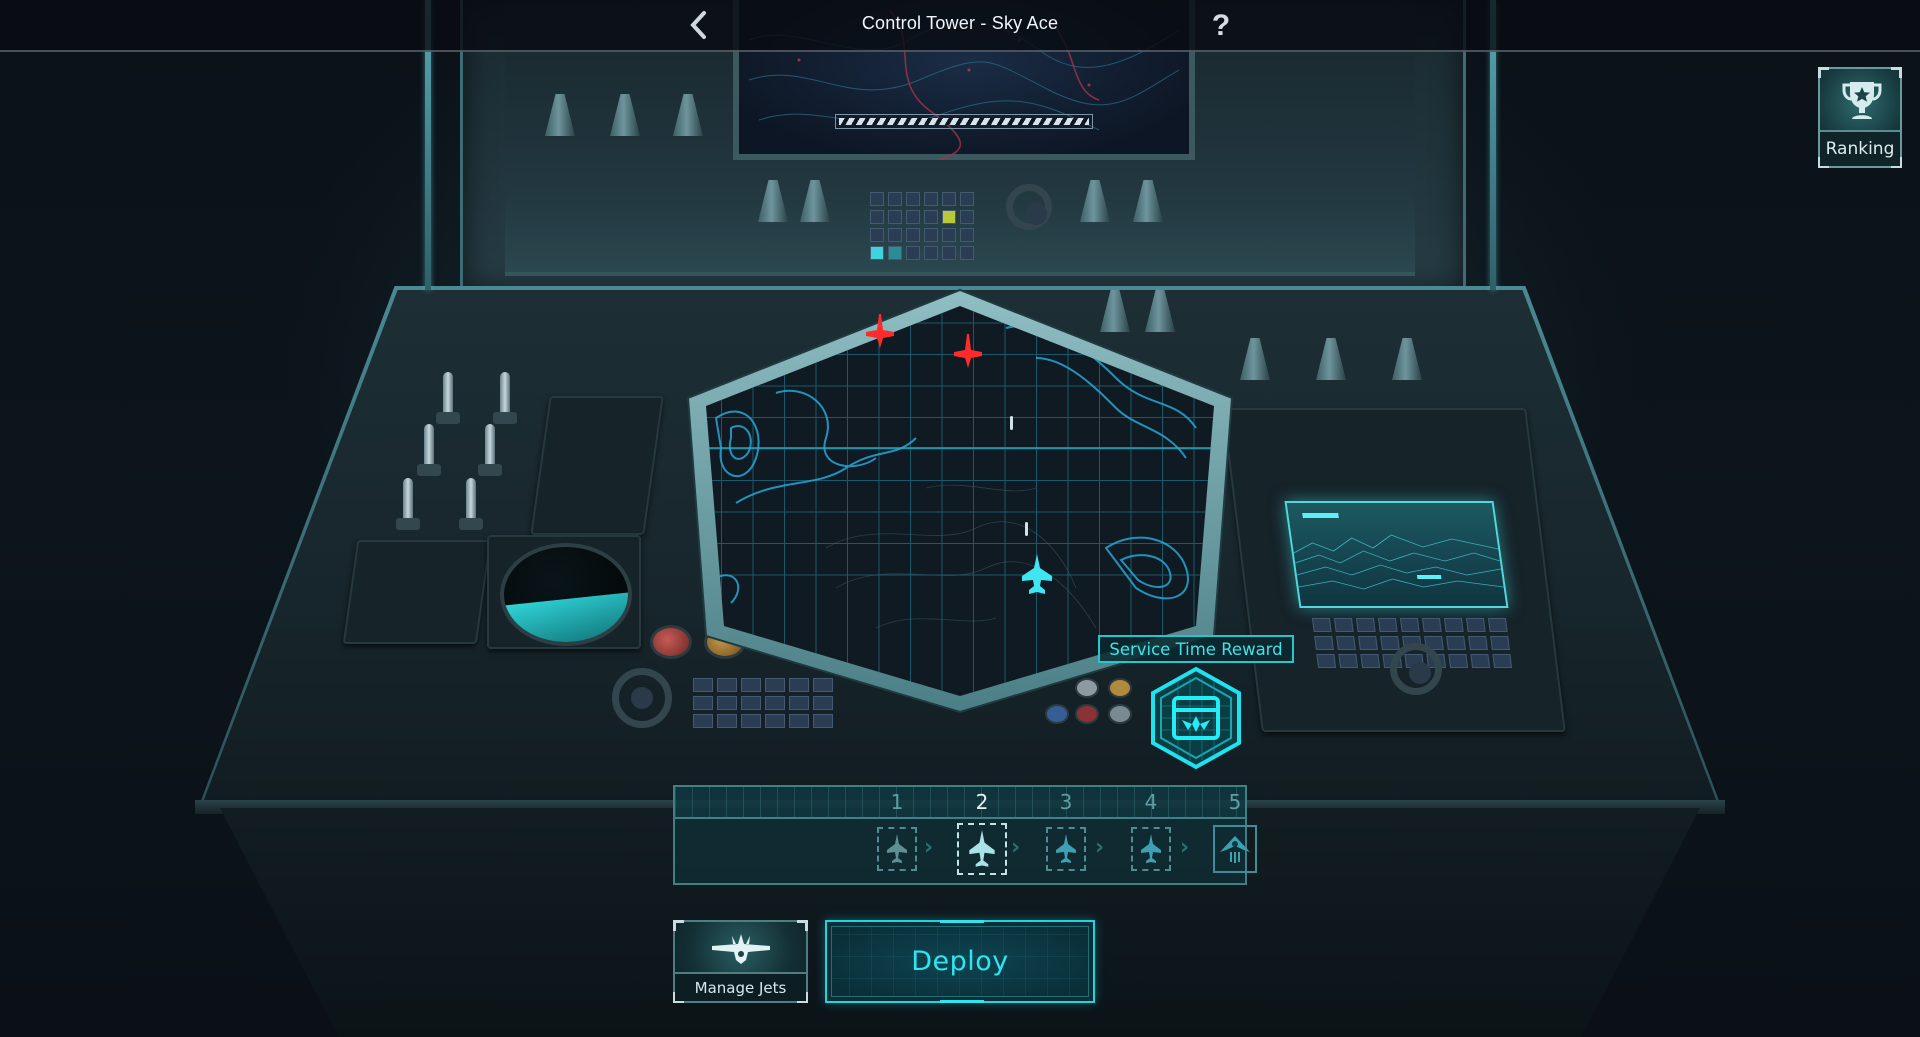  I want to click on top-bar: Control Tower - Sky Ace ?, so click(960, 26).